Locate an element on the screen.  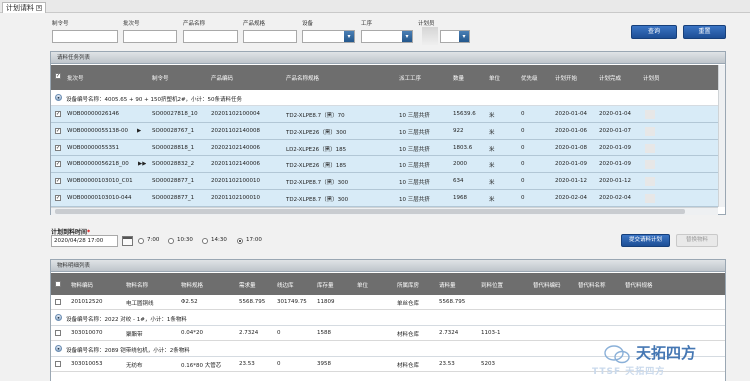
cell-material-code: 303010053 is located at coordinates (87, 364).